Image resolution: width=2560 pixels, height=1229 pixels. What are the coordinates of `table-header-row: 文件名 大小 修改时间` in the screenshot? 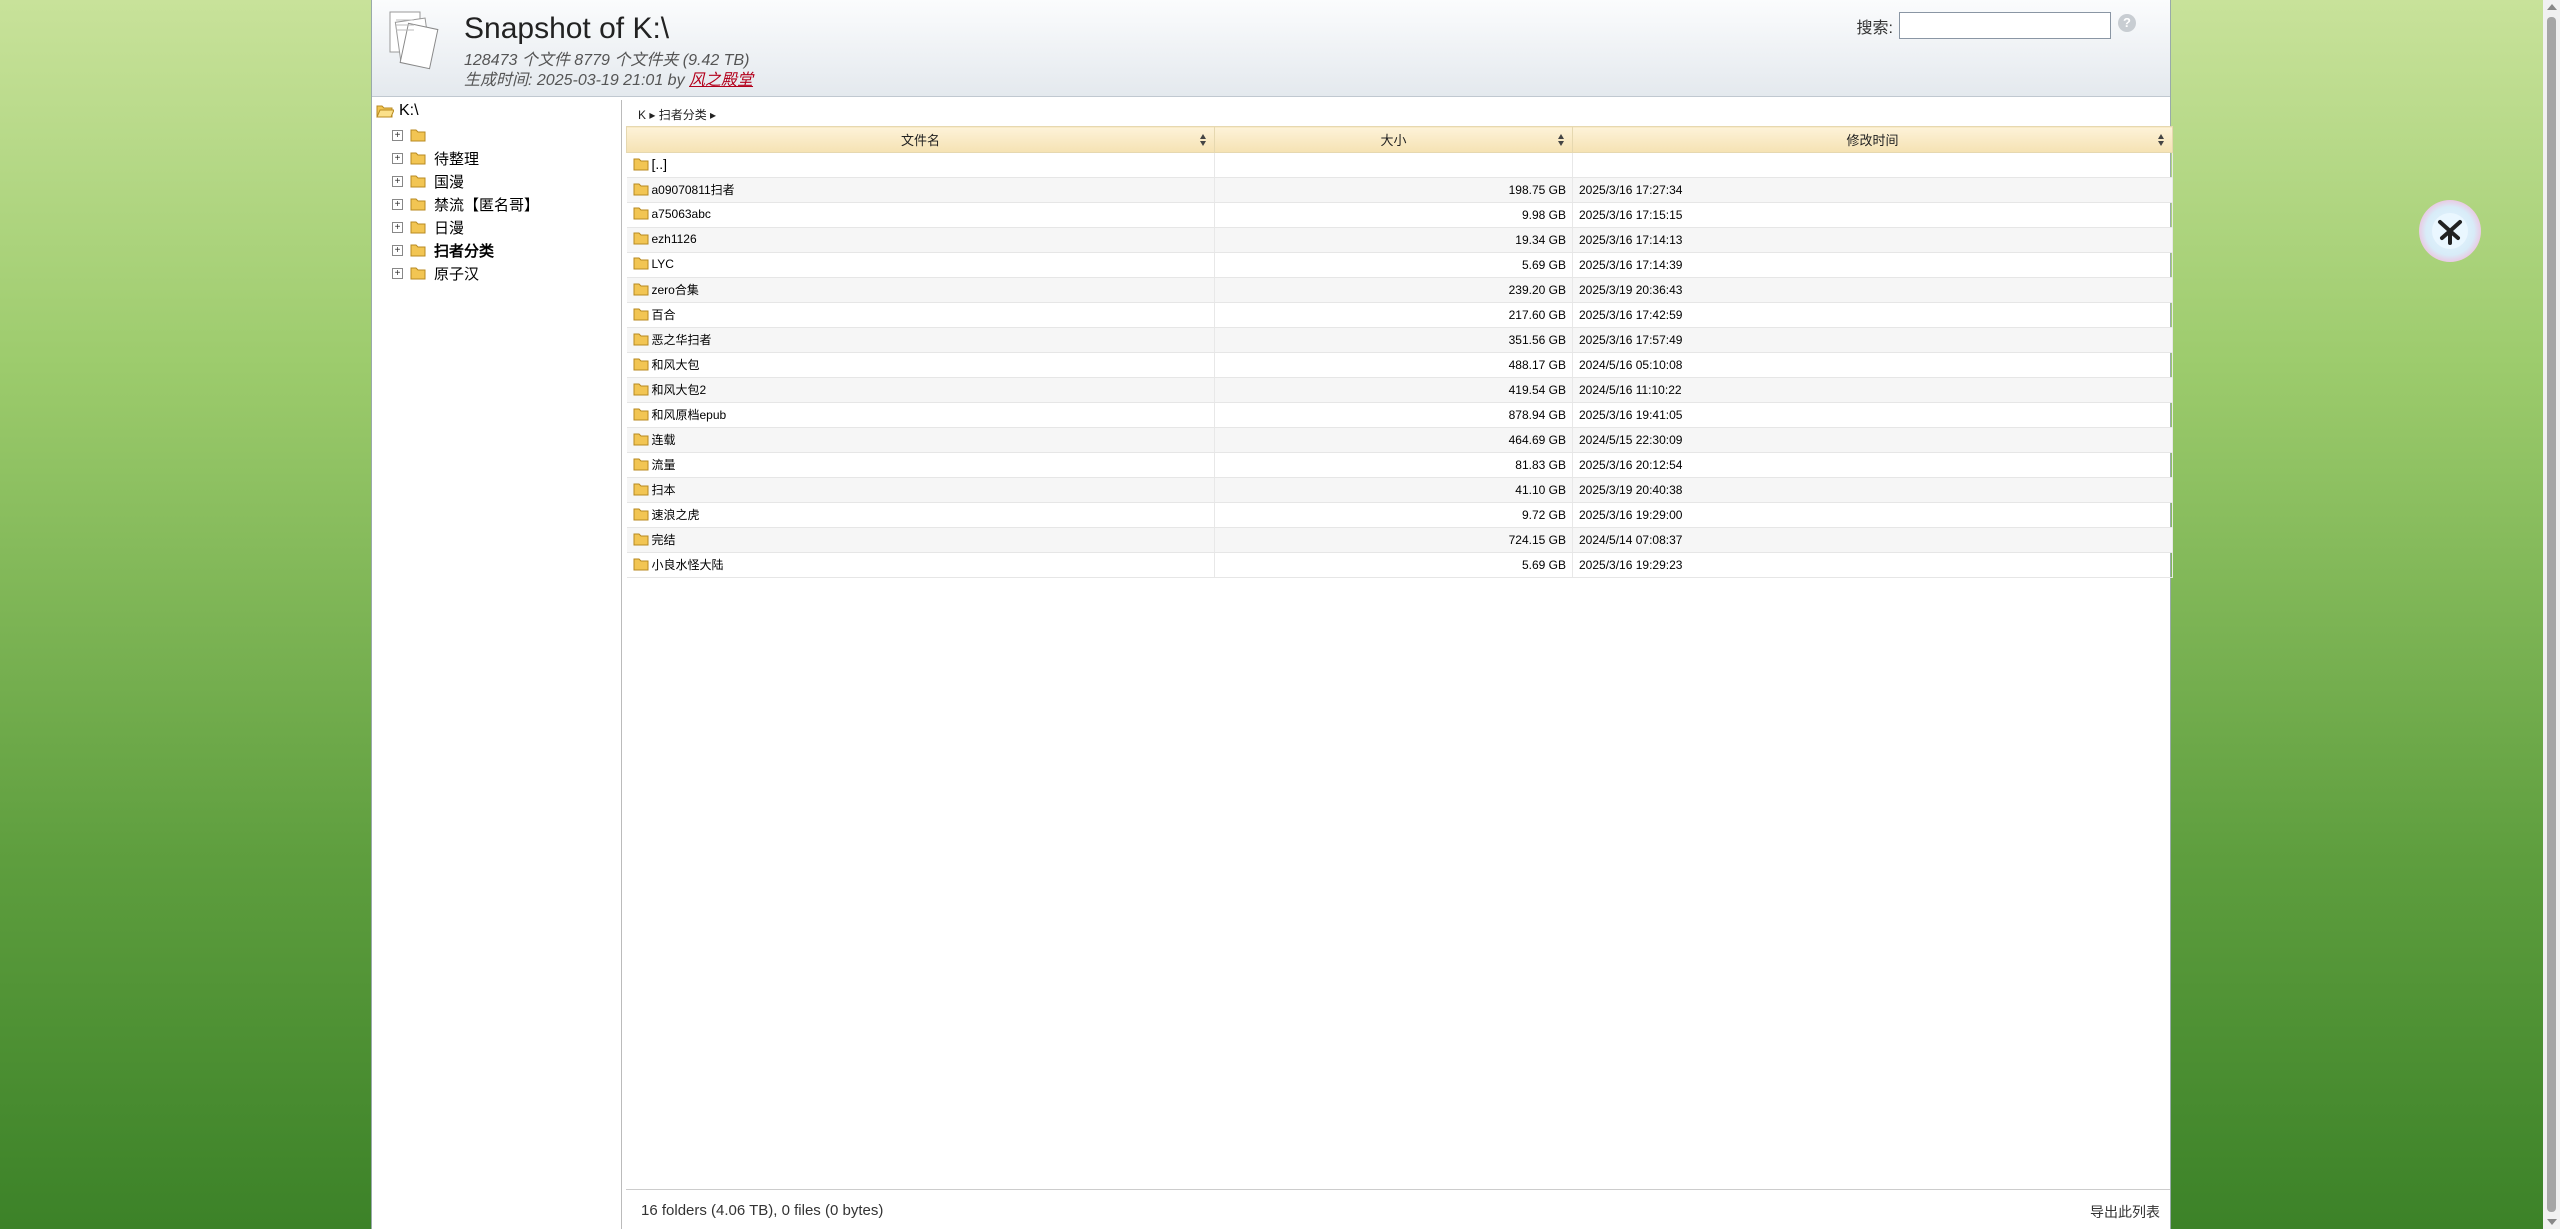 It's located at (1399, 139).